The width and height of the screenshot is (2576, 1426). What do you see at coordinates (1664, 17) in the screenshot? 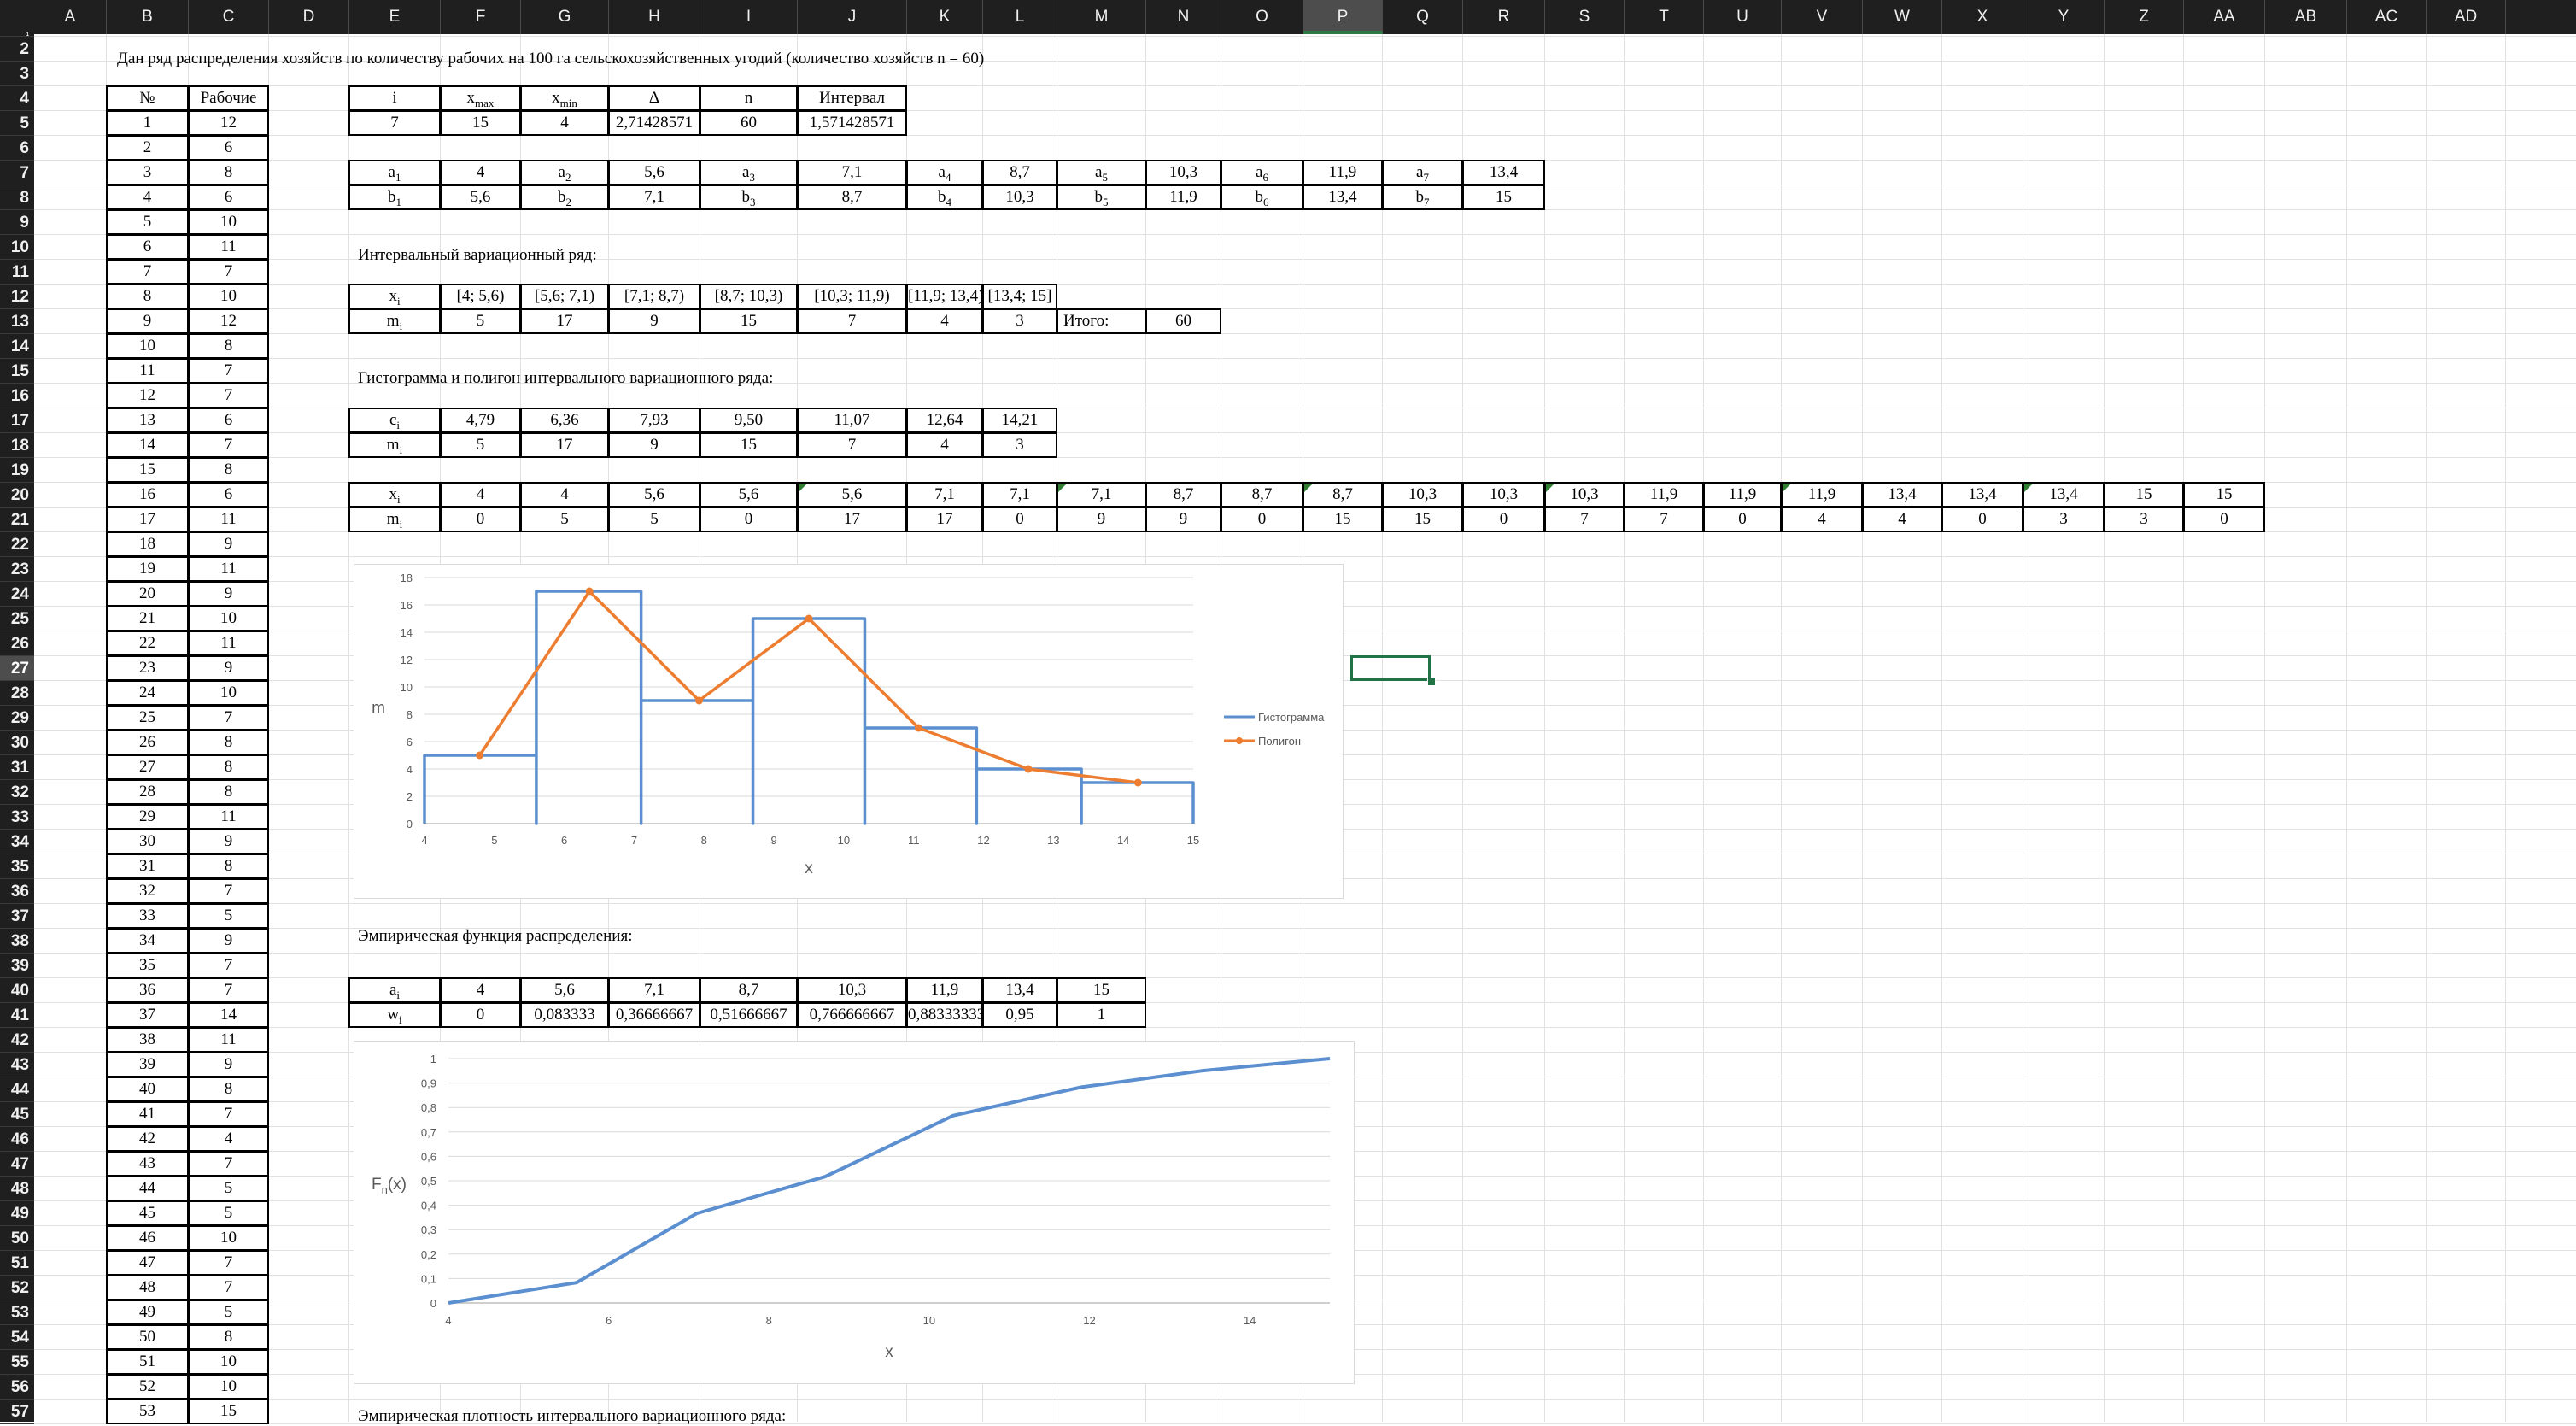
I see `column-header-t: T` at bounding box center [1664, 17].